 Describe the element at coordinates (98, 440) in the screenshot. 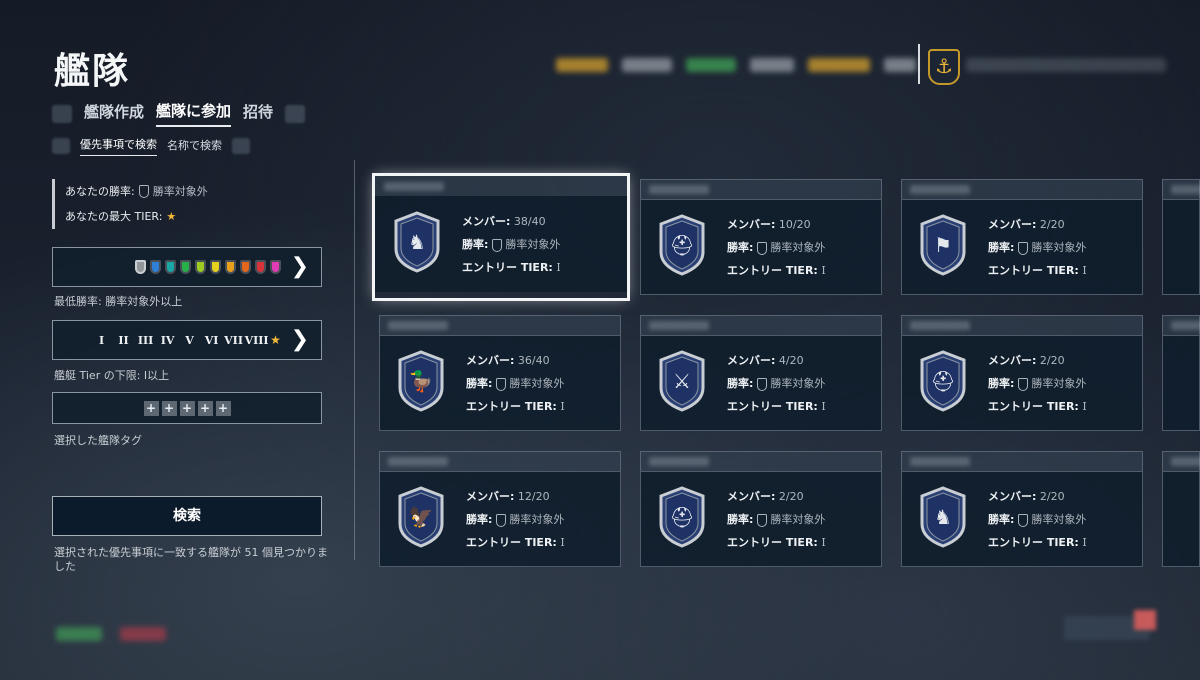

I see `tag-caption: 選択した艦隊タグ` at that location.